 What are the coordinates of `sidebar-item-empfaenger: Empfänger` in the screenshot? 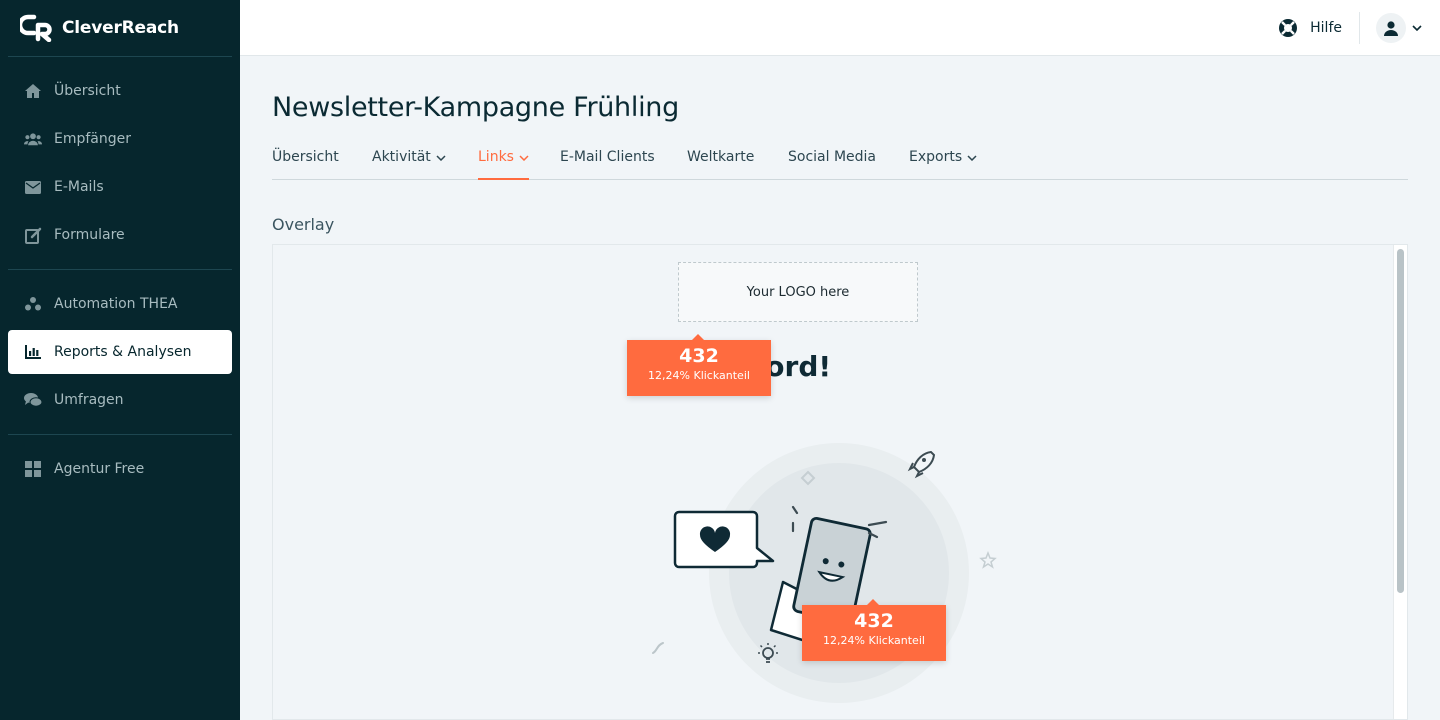 It's located at (120, 139).